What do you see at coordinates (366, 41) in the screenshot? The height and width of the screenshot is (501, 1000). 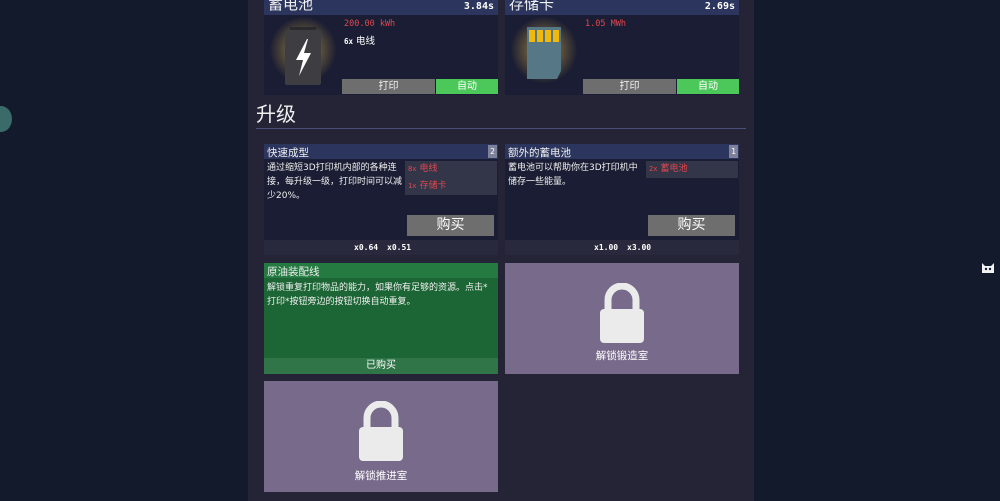 I see `requirement-name: 电线` at bounding box center [366, 41].